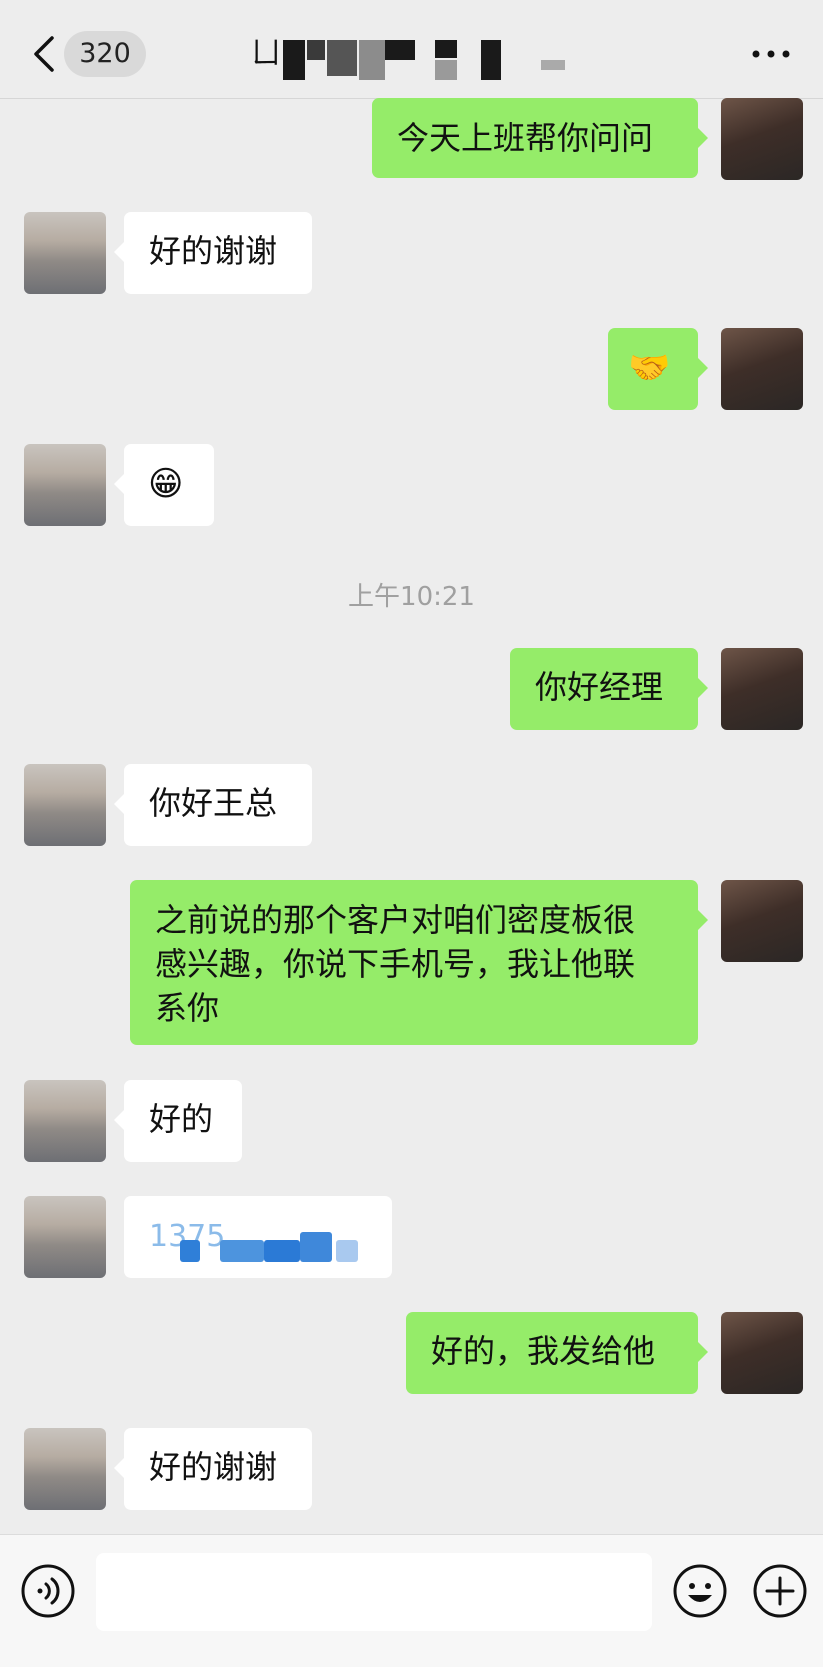  What do you see at coordinates (258, 1237) in the screenshot?
I see `message-bubble-received-redacted: 1375` at bounding box center [258, 1237].